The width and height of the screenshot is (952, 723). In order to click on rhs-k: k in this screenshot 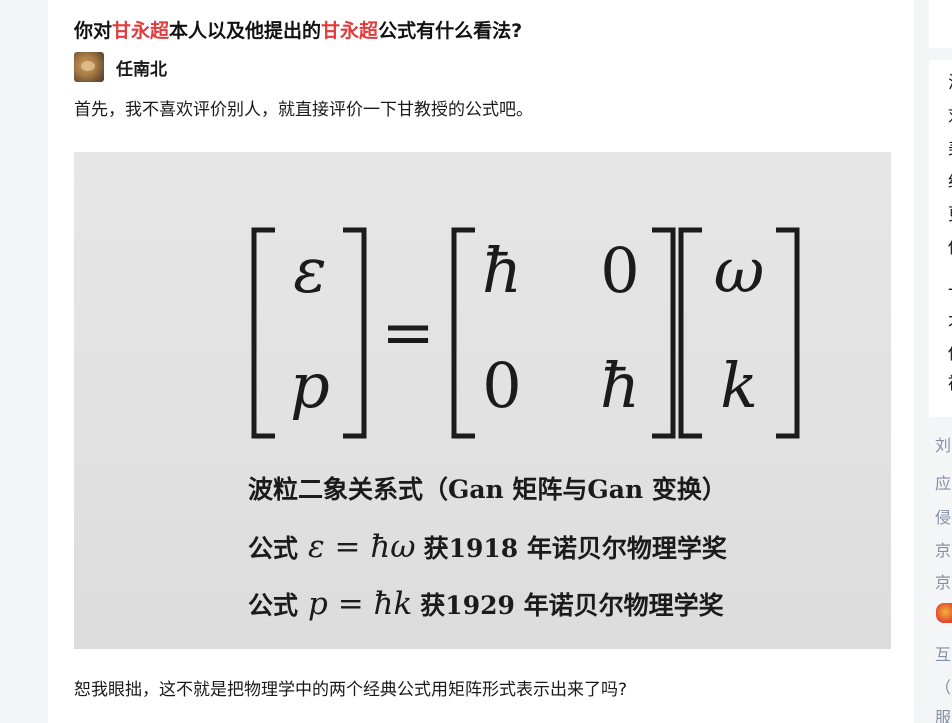, I will do `click(739, 385)`.